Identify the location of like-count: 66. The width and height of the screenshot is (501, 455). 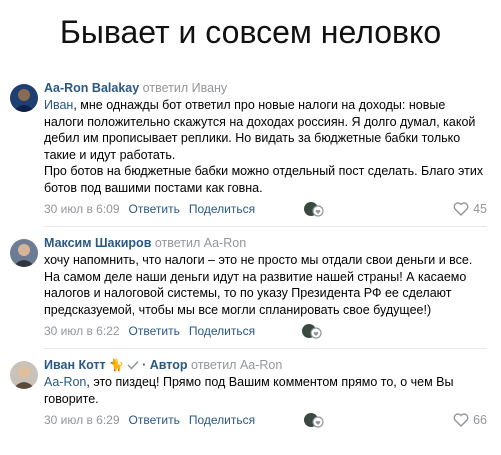
(480, 420).